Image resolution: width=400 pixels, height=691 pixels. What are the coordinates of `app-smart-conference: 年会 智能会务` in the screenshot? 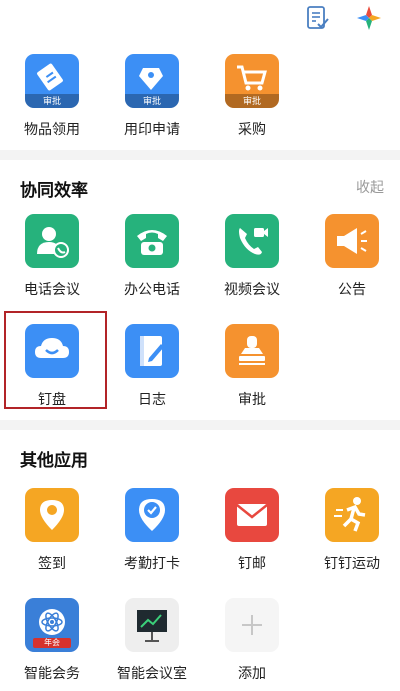 It's located at (50, 643).